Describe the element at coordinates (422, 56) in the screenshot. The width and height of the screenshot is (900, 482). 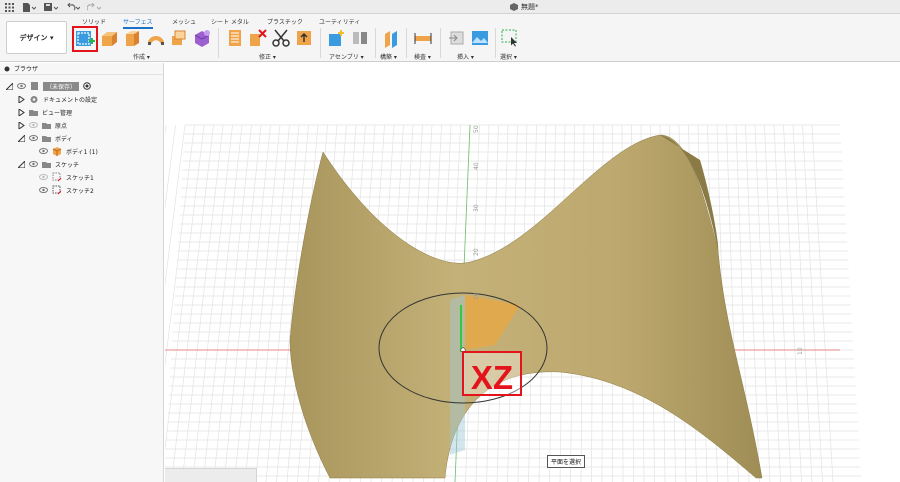
I see `group-label-inspect: 検査 ▾` at that location.